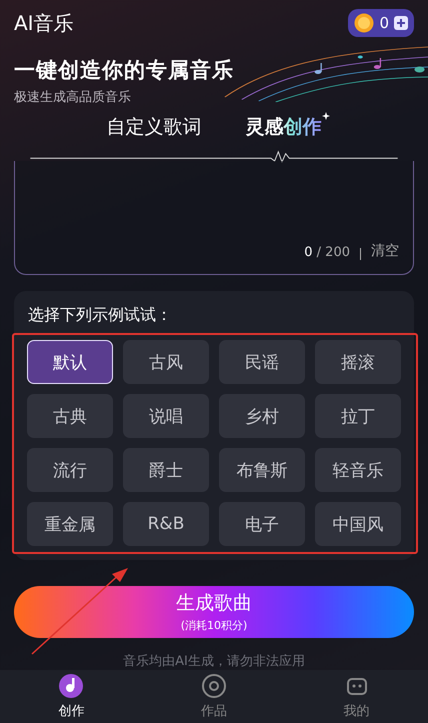 This screenshot has height=723, width=428. I want to click on clear-button: 清空, so click(385, 251).